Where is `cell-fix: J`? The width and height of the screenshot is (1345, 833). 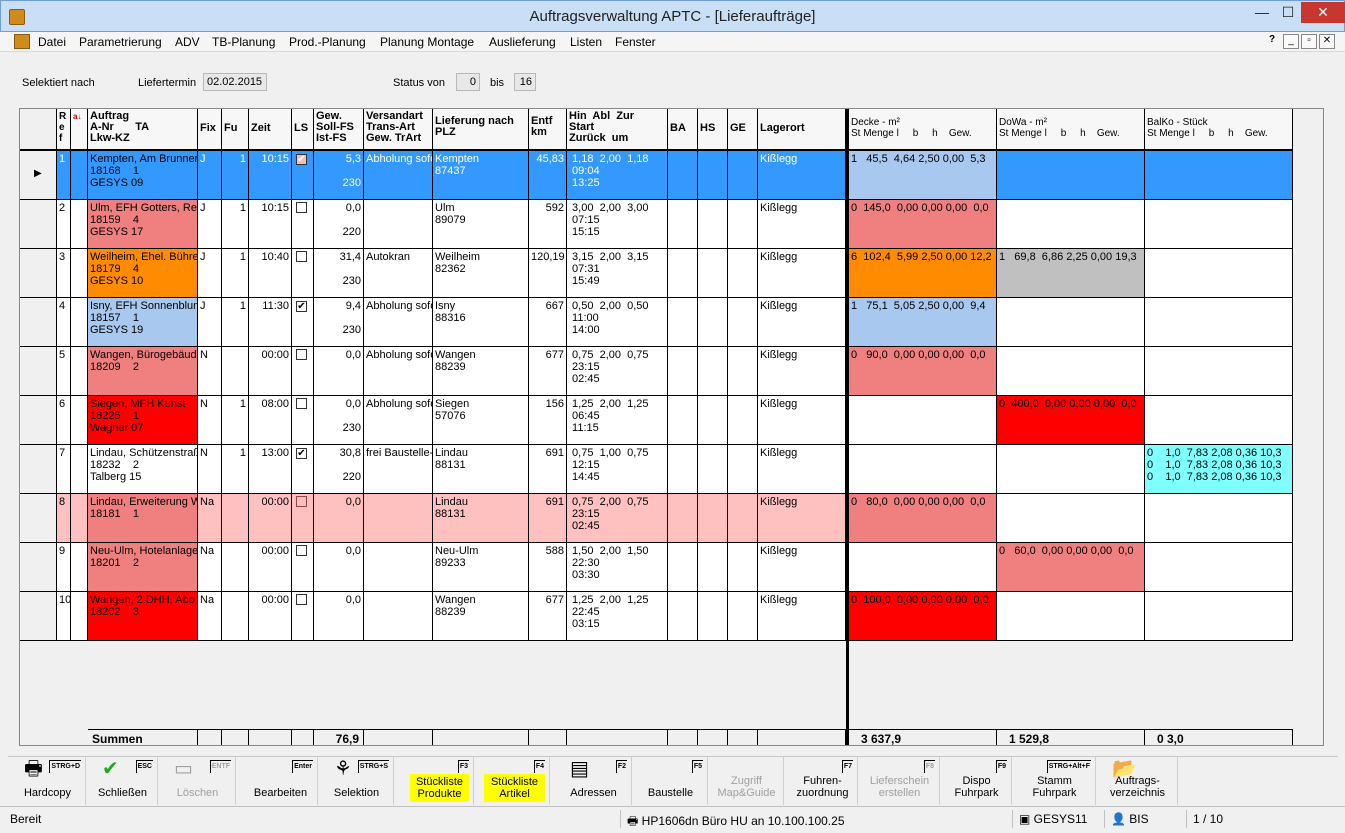
cell-fix: J is located at coordinates (210, 322).